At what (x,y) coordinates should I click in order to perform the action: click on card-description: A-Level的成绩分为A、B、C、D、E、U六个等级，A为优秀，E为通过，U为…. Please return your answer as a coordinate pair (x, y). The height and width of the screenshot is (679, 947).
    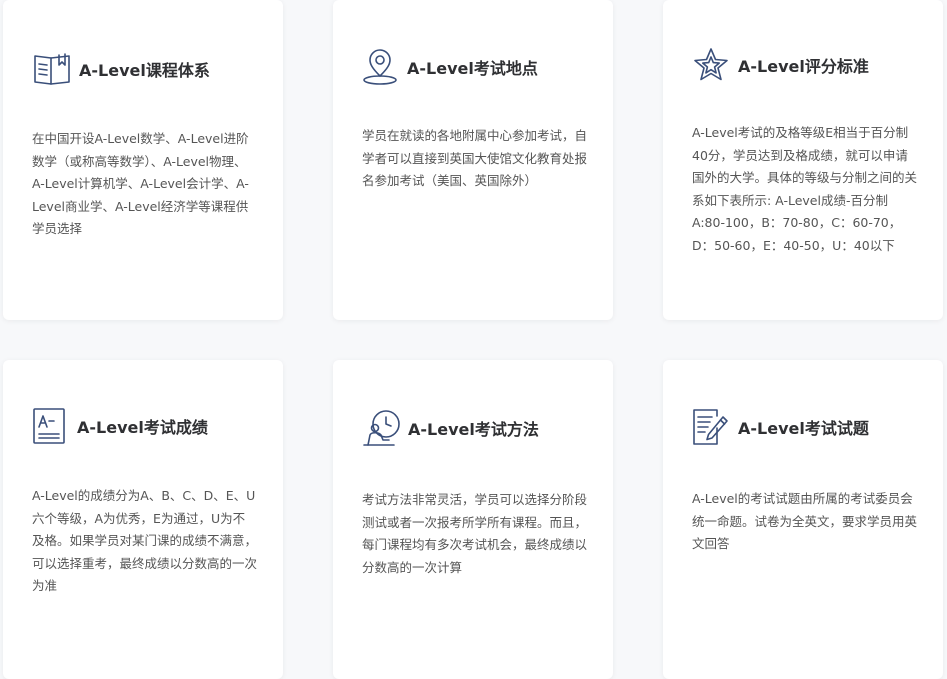
    Looking at the image, I should click on (145, 540).